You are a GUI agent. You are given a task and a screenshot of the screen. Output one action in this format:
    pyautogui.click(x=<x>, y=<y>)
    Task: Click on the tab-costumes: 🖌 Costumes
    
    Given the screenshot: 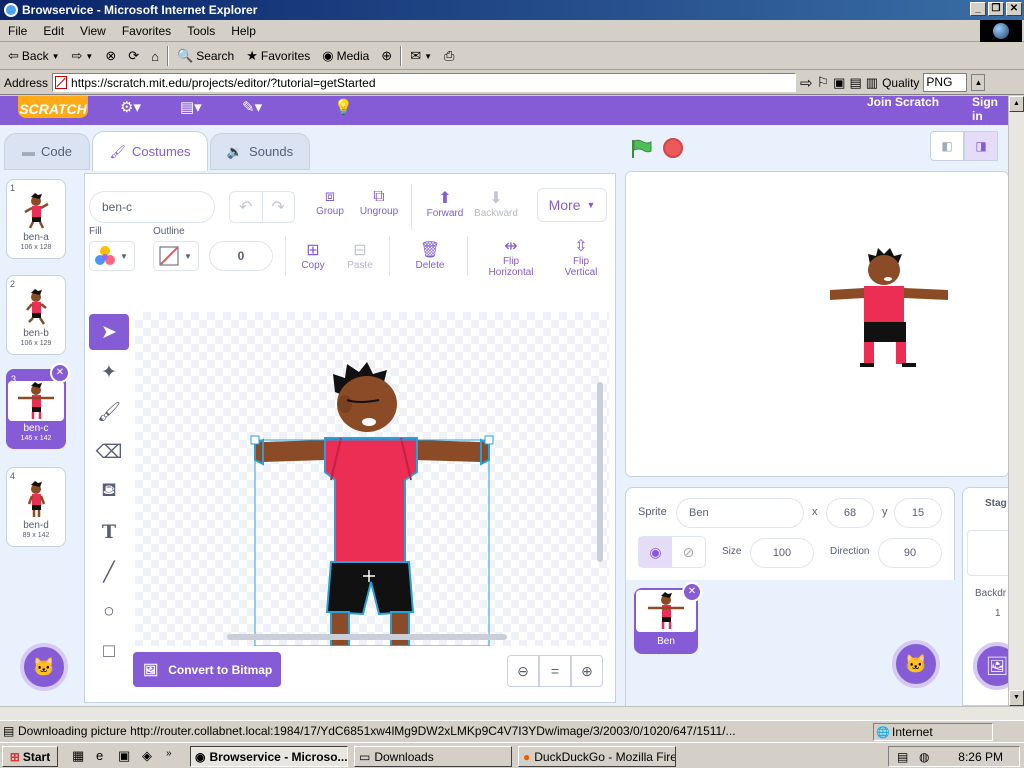 What is the action you would take?
    pyautogui.click(x=150, y=151)
    